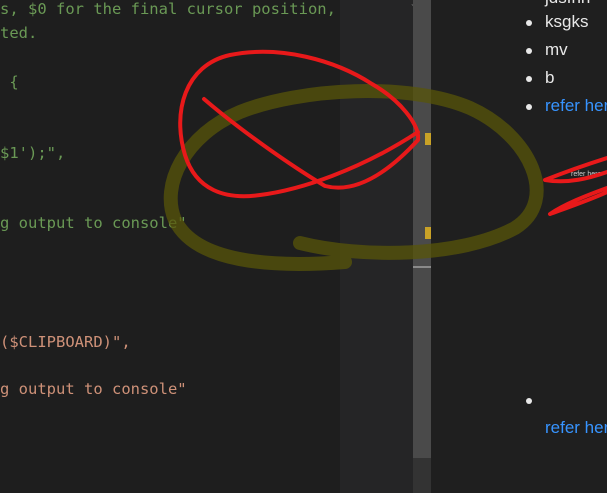 This screenshot has height=493, width=607. What do you see at coordinates (9, 82) in the screenshot?
I see `code-line-3: {` at bounding box center [9, 82].